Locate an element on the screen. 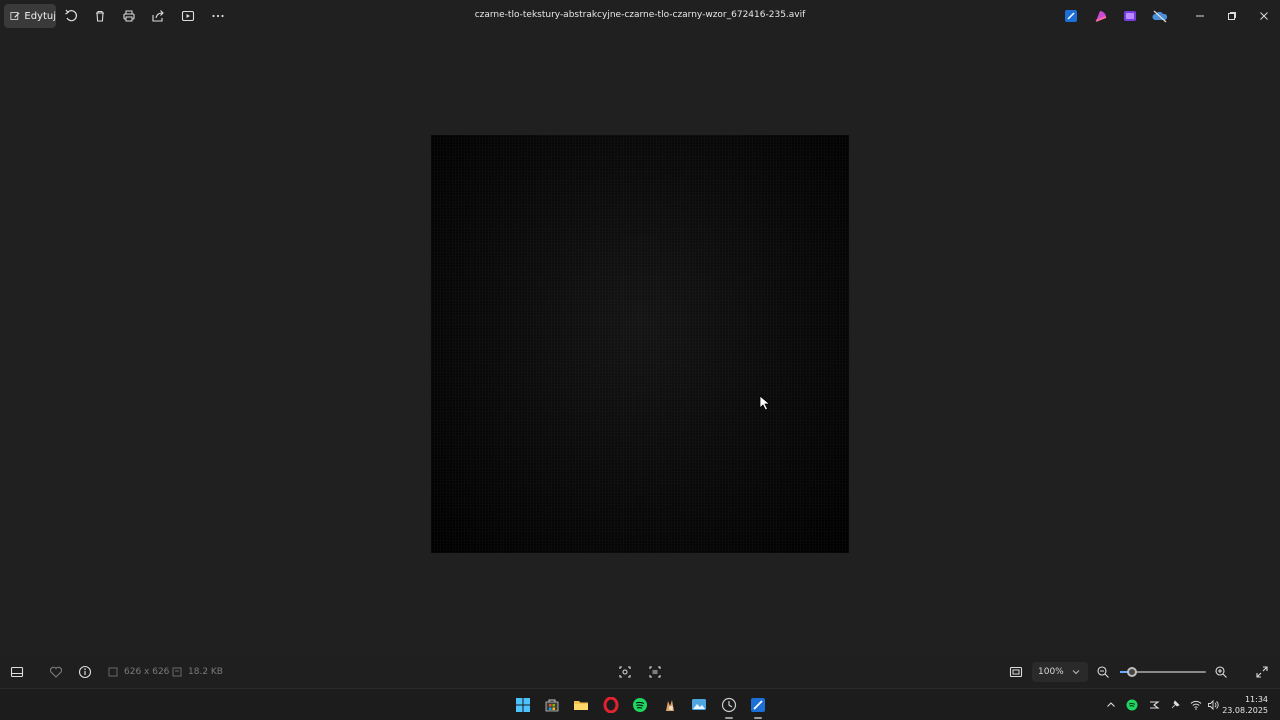 The height and width of the screenshot is (720, 1280). file-size: 18.2 KB is located at coordinates (205, 672).